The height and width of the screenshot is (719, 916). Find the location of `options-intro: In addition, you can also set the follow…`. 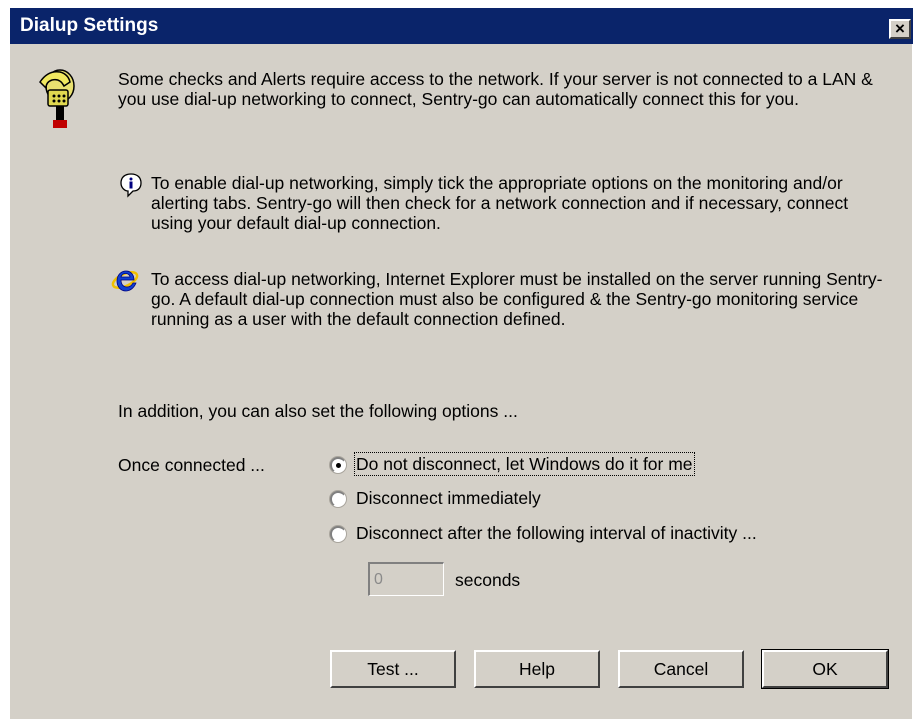

options-intro: In addition, you can also set the follow… is located at coordinates (318, 411).